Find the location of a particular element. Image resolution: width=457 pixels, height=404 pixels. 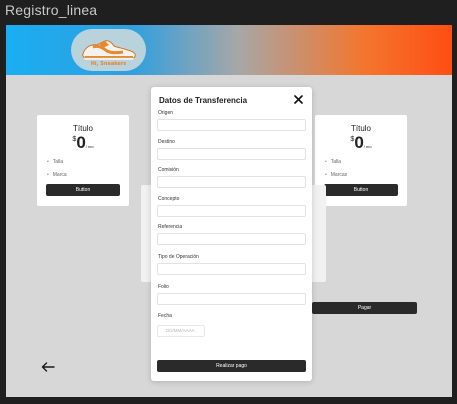

app-title: Registro_linea is located at coordinates (51, 10).